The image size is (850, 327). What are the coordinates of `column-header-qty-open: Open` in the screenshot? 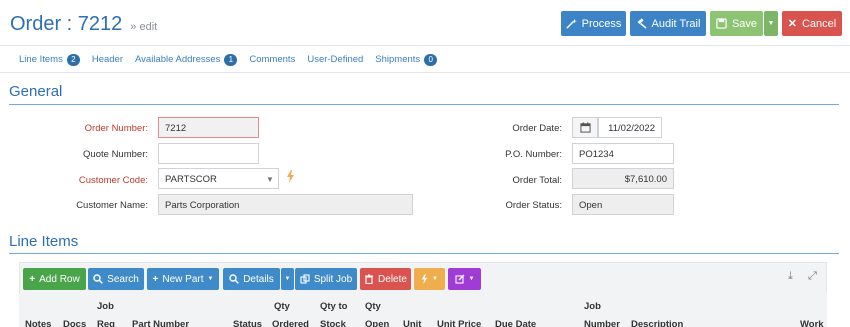 It's located at (377, 323).